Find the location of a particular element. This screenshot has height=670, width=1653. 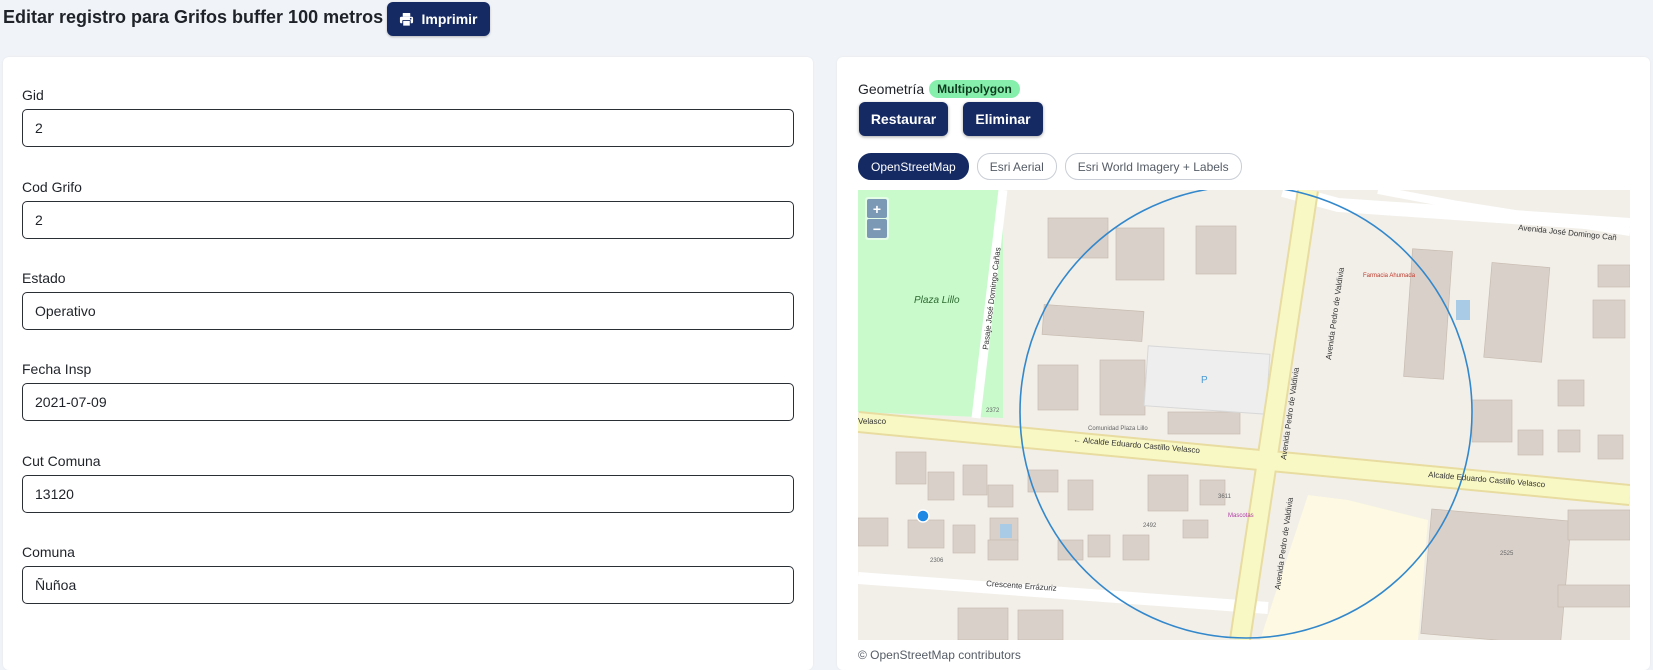

number-2492: 2492 is located at coordinates (1150, 526).